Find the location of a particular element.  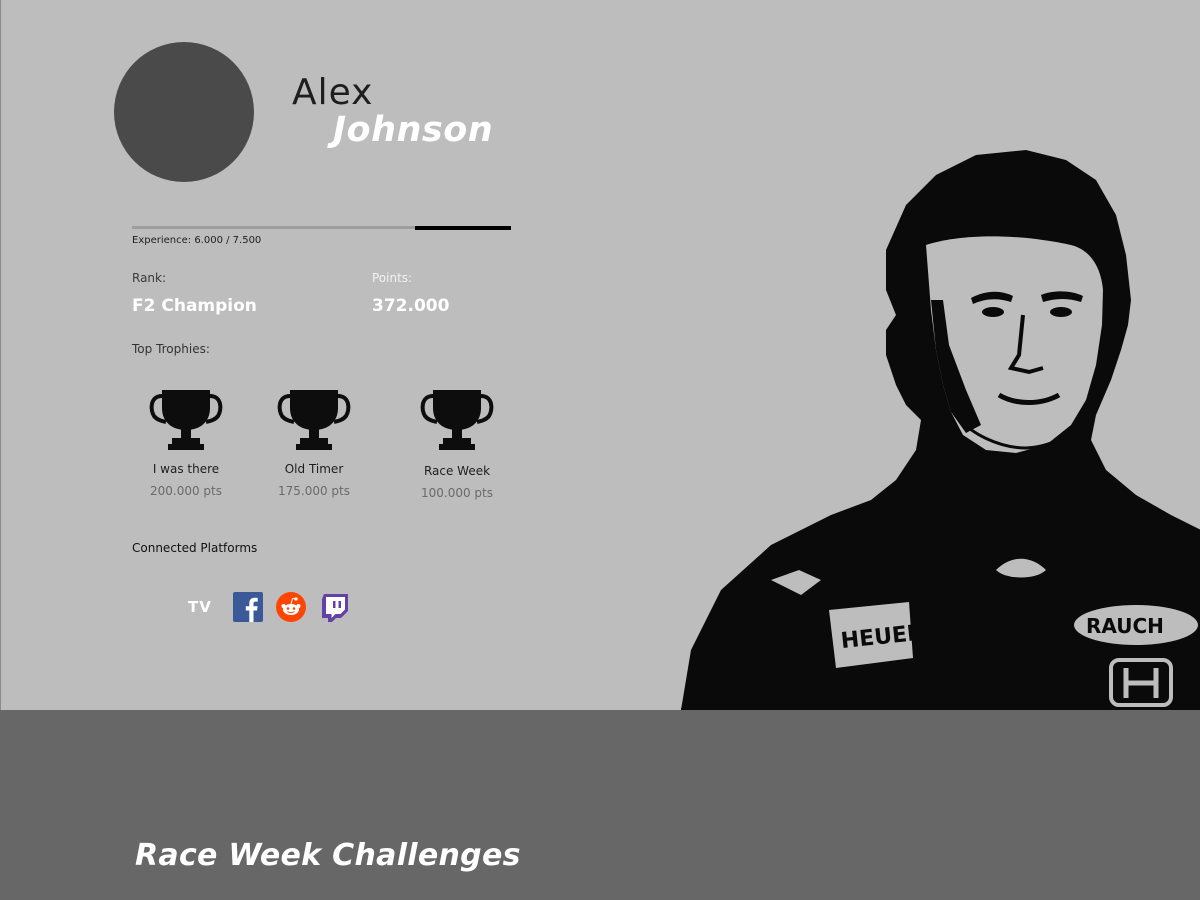

section-title: Race Week Challenges is located at coordinates (328, 855).